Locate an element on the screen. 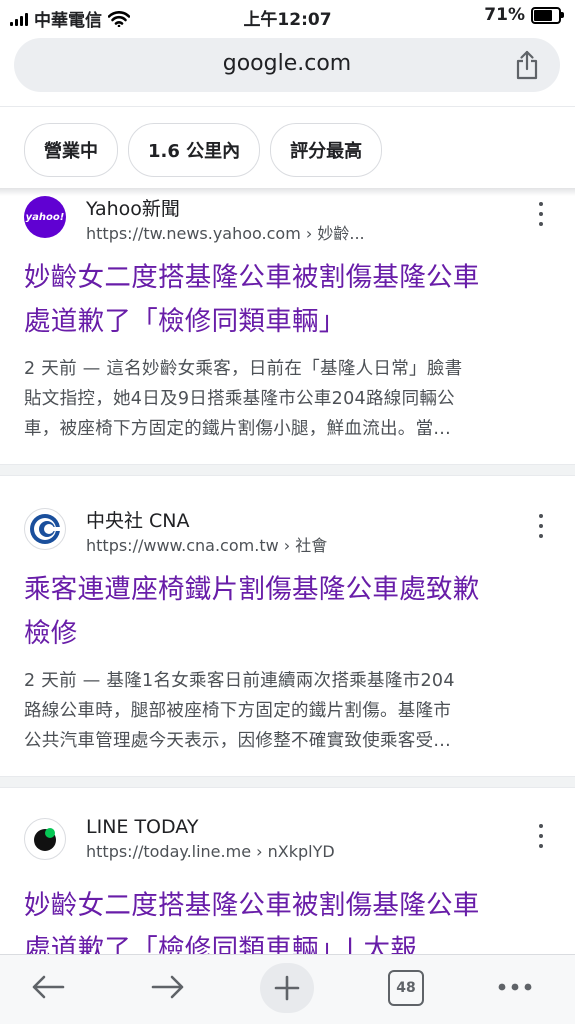  chip-top-rated: 評分最高 is located at coordinates (326, 150).